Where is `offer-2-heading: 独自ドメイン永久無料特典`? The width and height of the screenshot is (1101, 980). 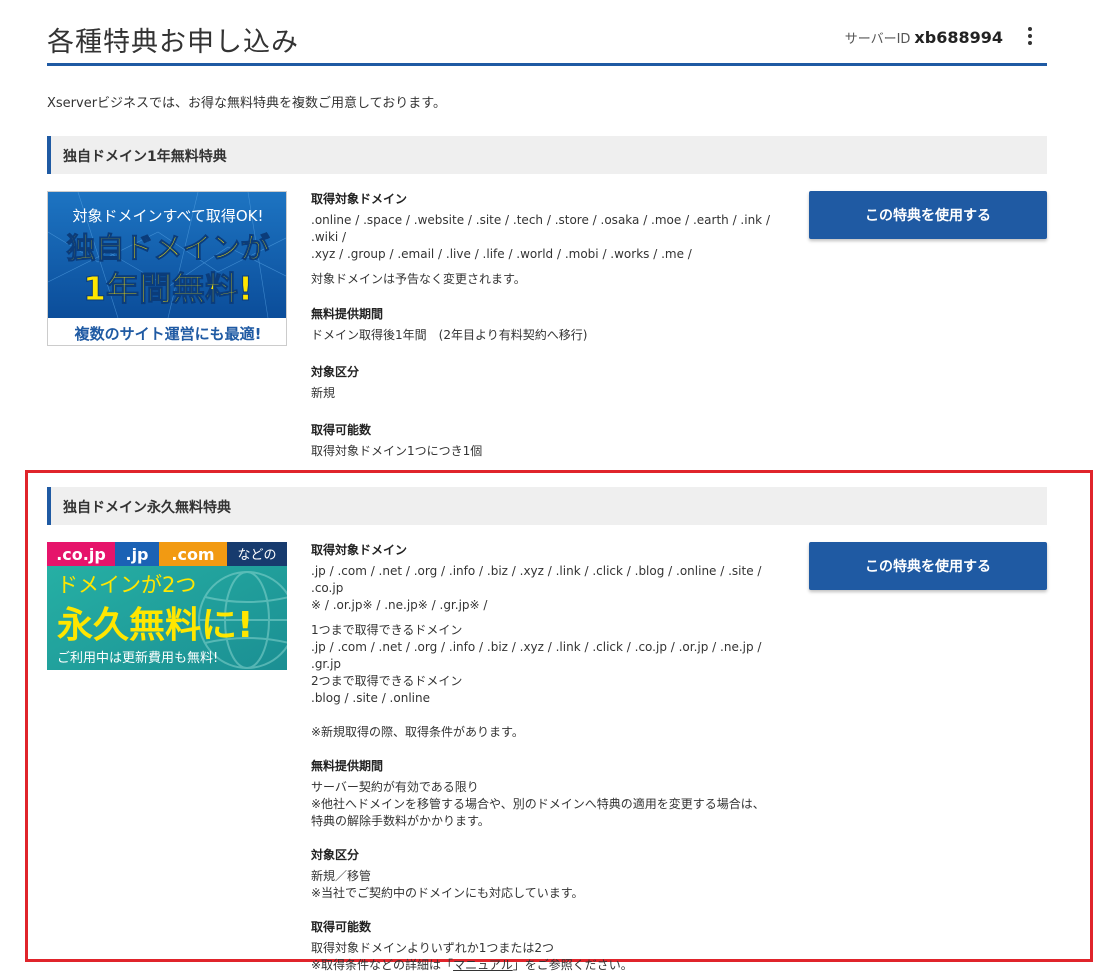 offer-2-heading: 独自ドメイン永久無料特典 is located at coordinates (547, 506).